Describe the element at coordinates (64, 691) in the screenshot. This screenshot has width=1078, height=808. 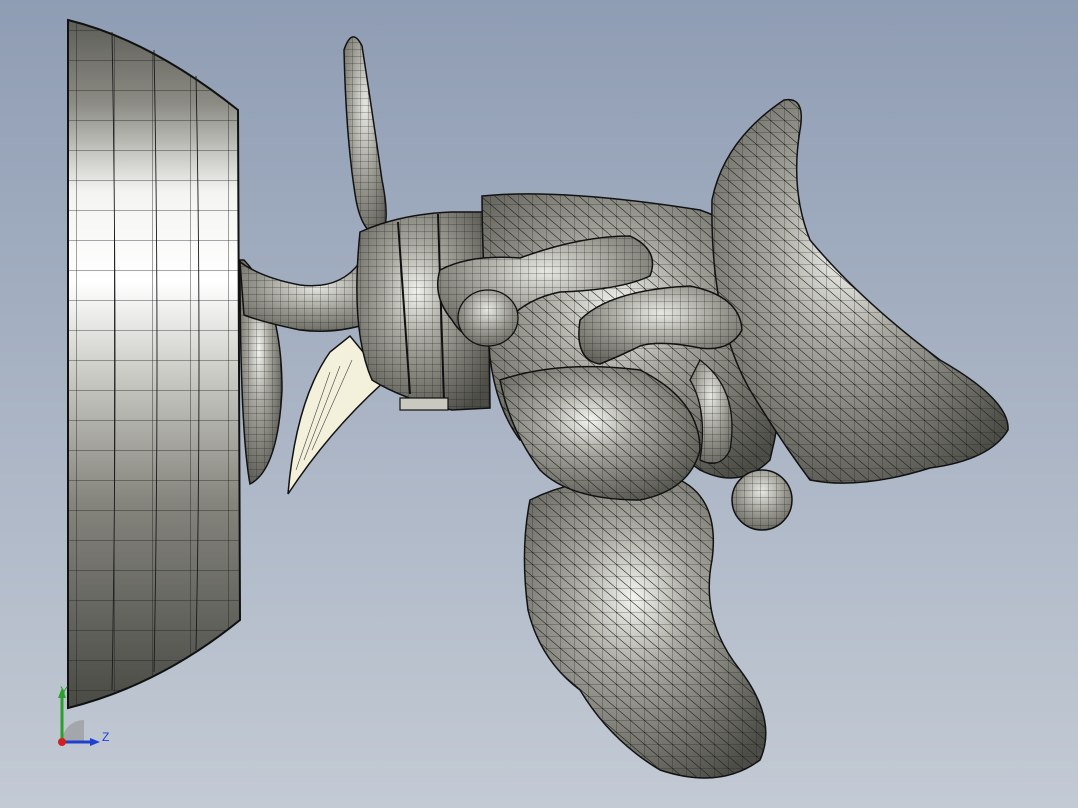
I see `y-axis-label: Y` at that location.